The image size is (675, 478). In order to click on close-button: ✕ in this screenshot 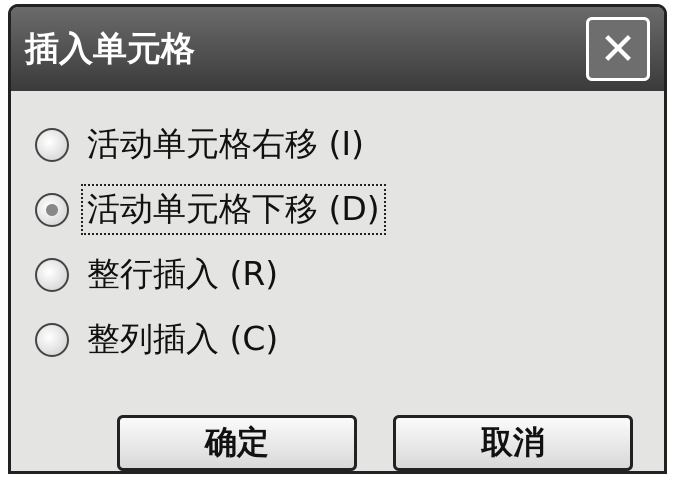, I will do `click(618, 49)`.